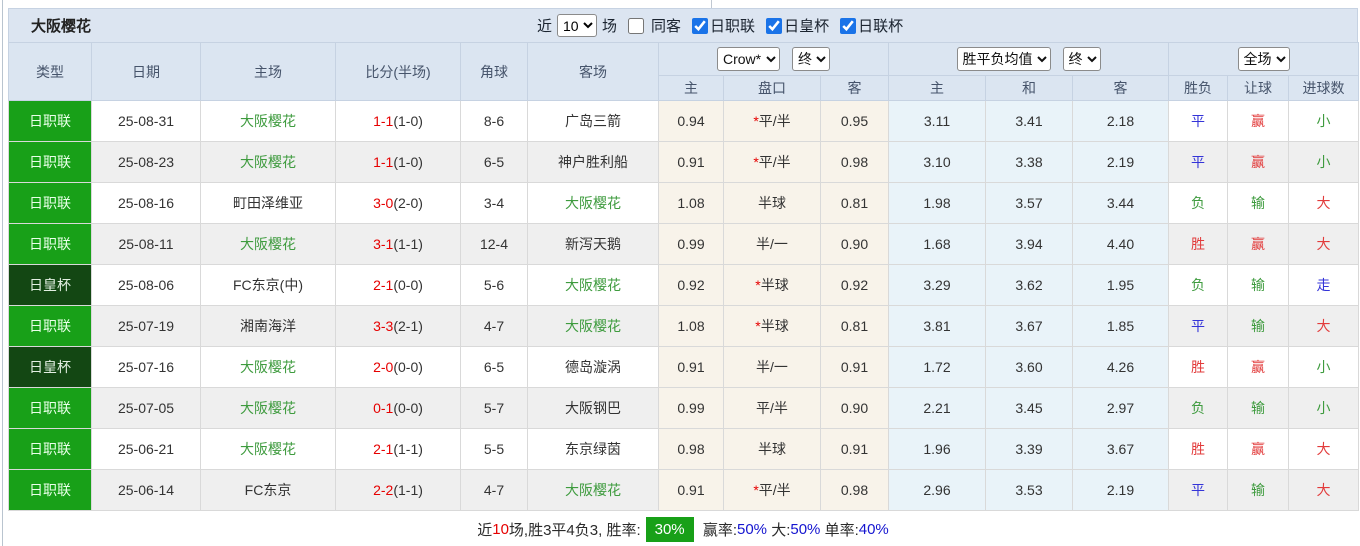  I want to click on avg-odds-home: 2.96, so click(937, 490).